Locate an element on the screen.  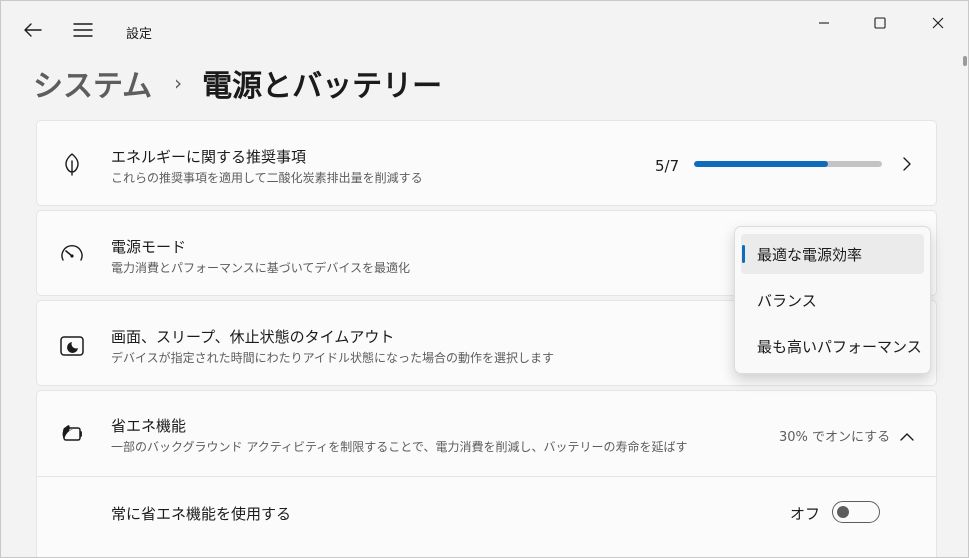
minimize-icon is located at coordinates (824, 23).